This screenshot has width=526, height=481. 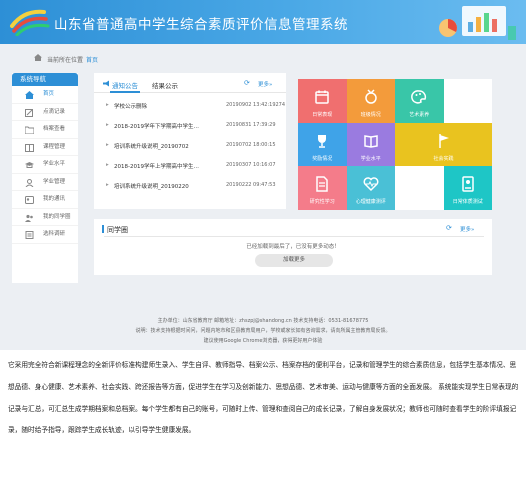 What do you see at coordinates (54, 164) in the screenshot?
I see `sidebar-item-label: 学业水平` at bounding box center [54, 164].